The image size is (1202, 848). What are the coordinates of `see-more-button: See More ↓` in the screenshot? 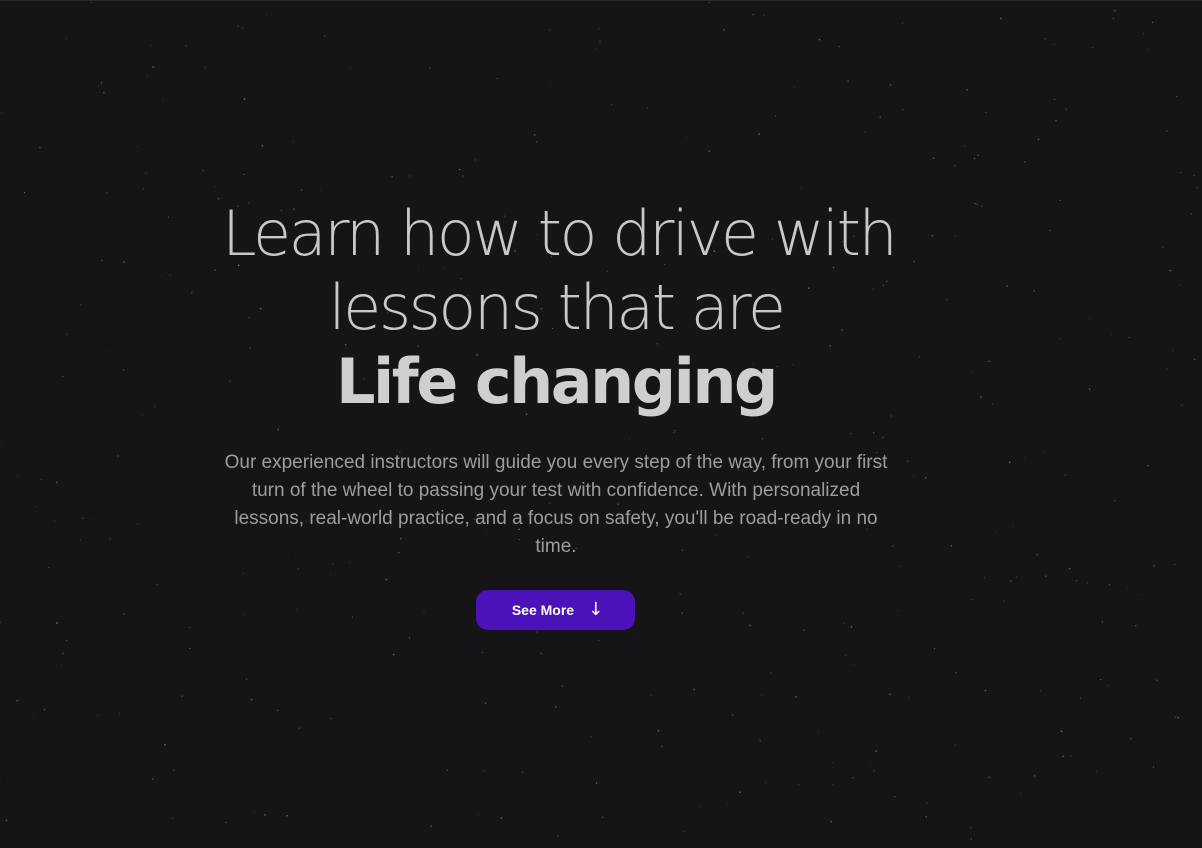 It's located at (555, 610).